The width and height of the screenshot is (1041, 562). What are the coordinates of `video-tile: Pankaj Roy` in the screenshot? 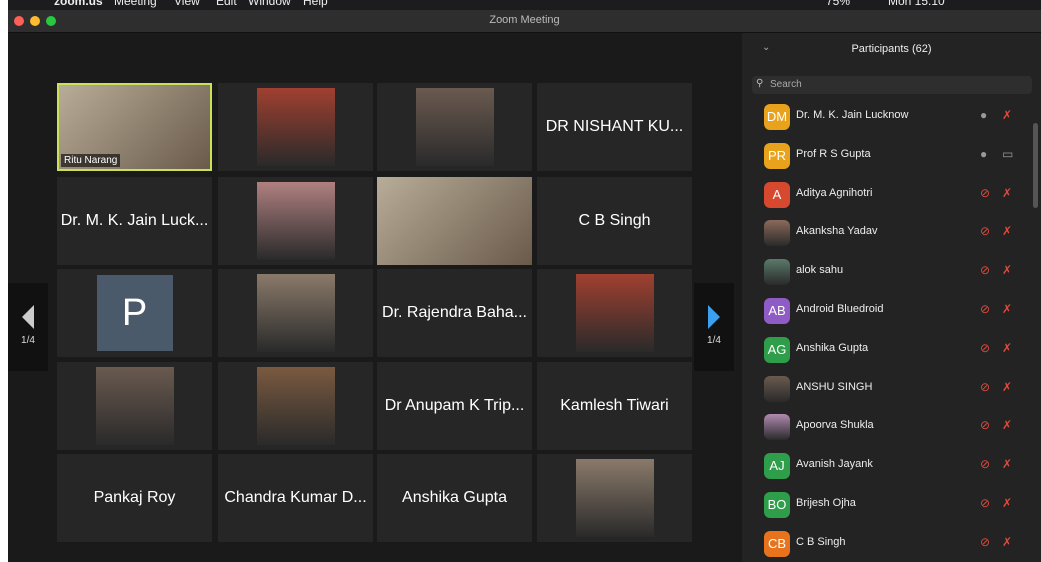 It's located at (134, 498).